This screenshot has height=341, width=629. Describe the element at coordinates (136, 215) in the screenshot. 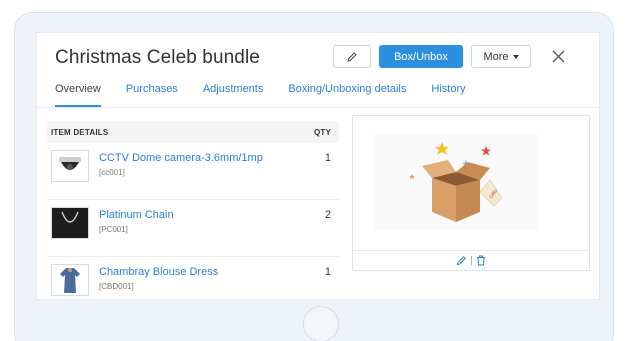

I see `item-link: Platinum Chain` at that location.